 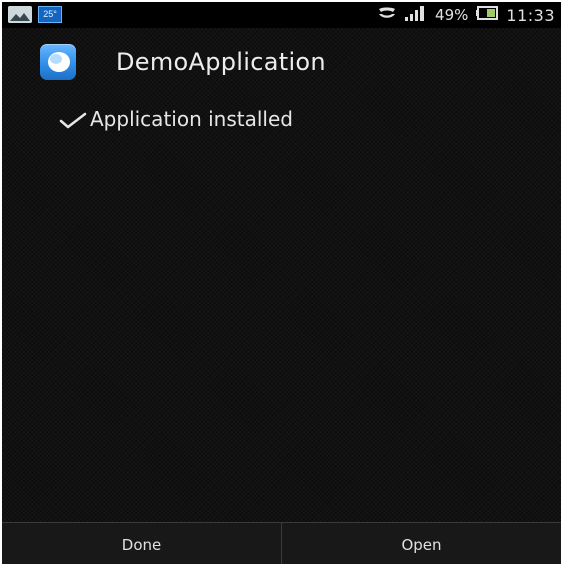 What do you see at coordinates (20, 14) in the screenshot?
I see `gallery-icon` at bounding box center [20, 14].